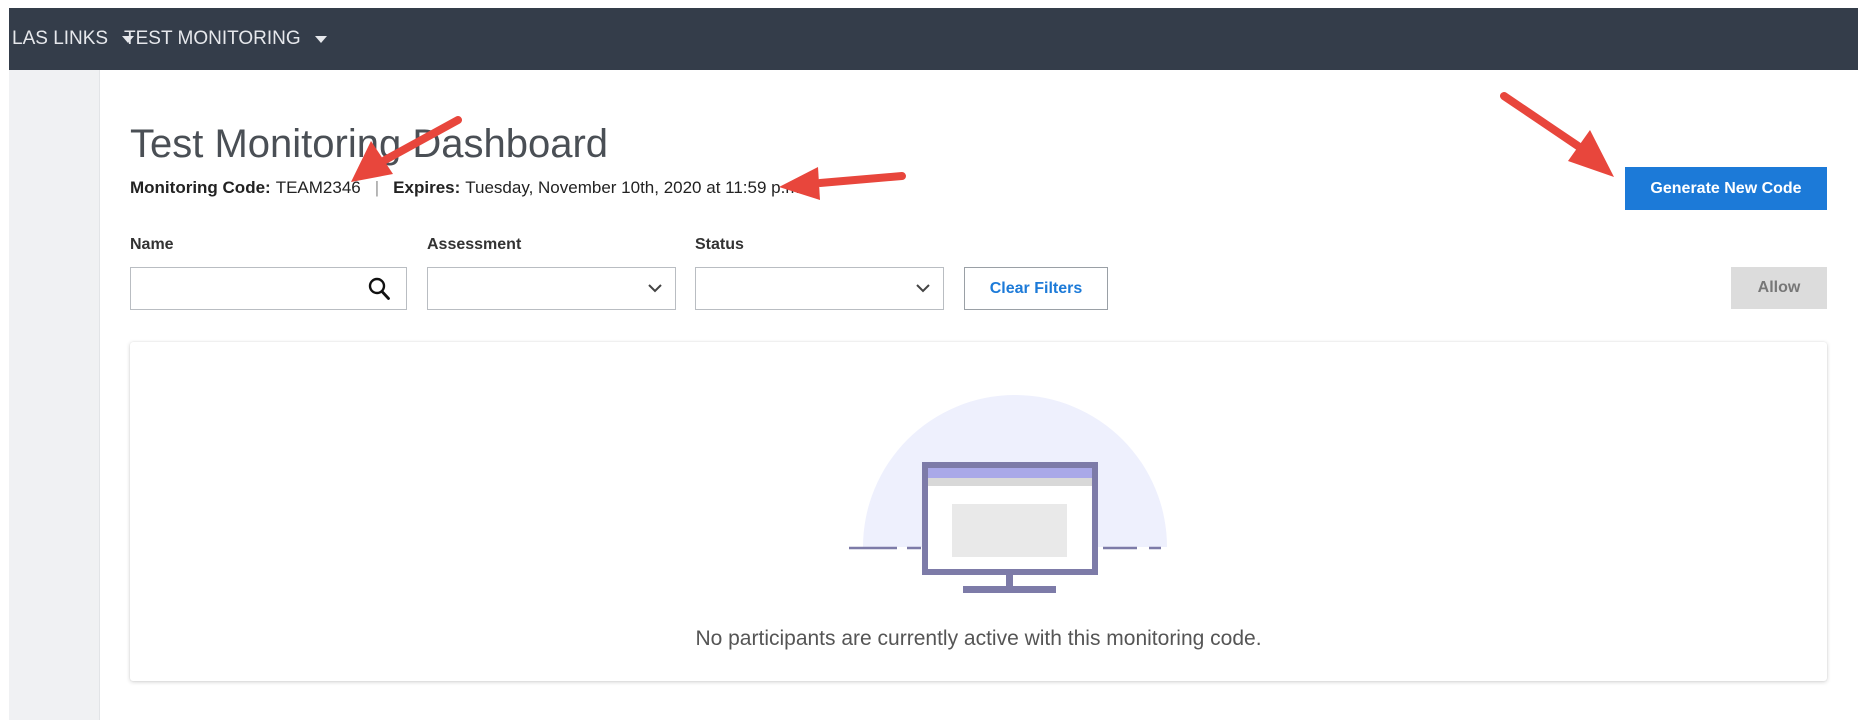 The image size is (1858, 720). What do you see at coordinates (933, 39) in the screenshot?
I see `top-nav-bar: LAS LINKS TEST MONITORING` at bounding box center [933, 39].